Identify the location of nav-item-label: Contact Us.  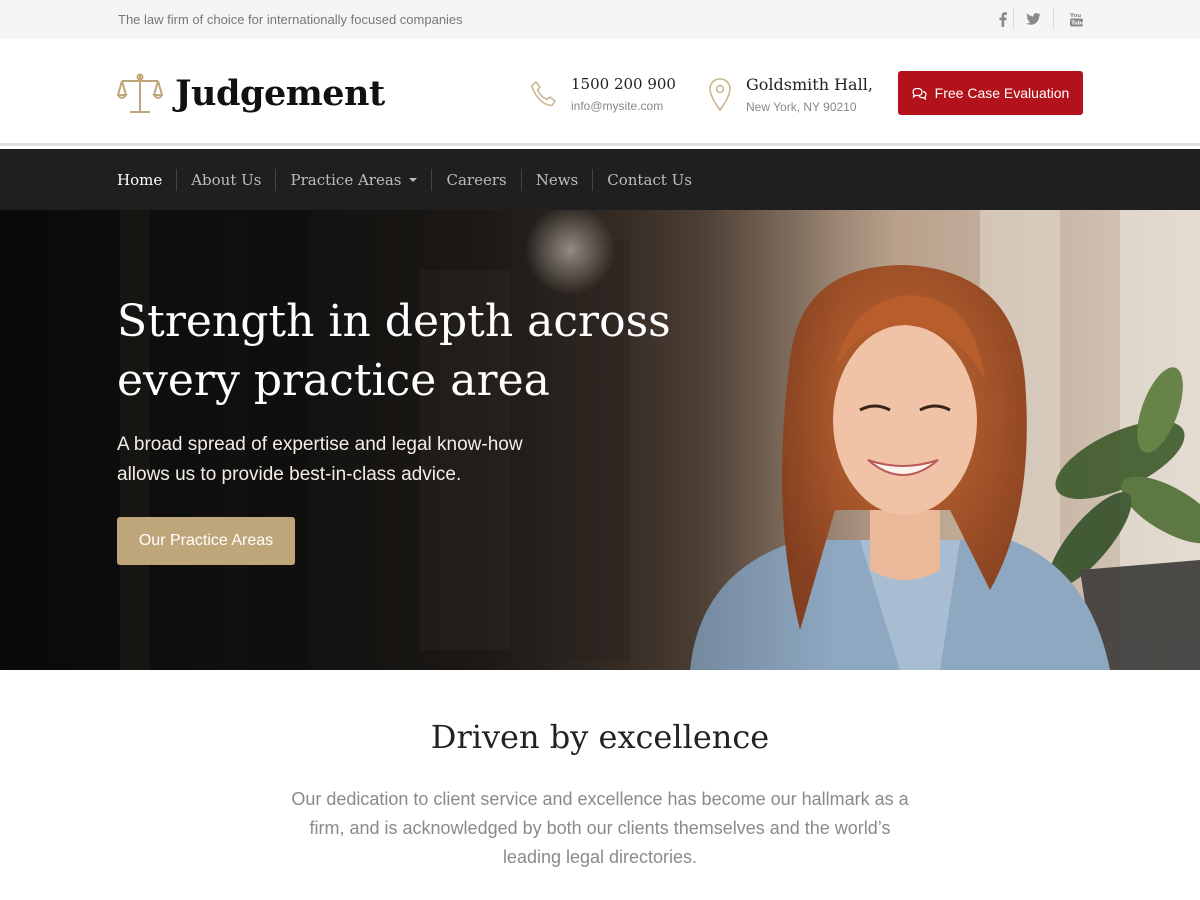
(649, 179).